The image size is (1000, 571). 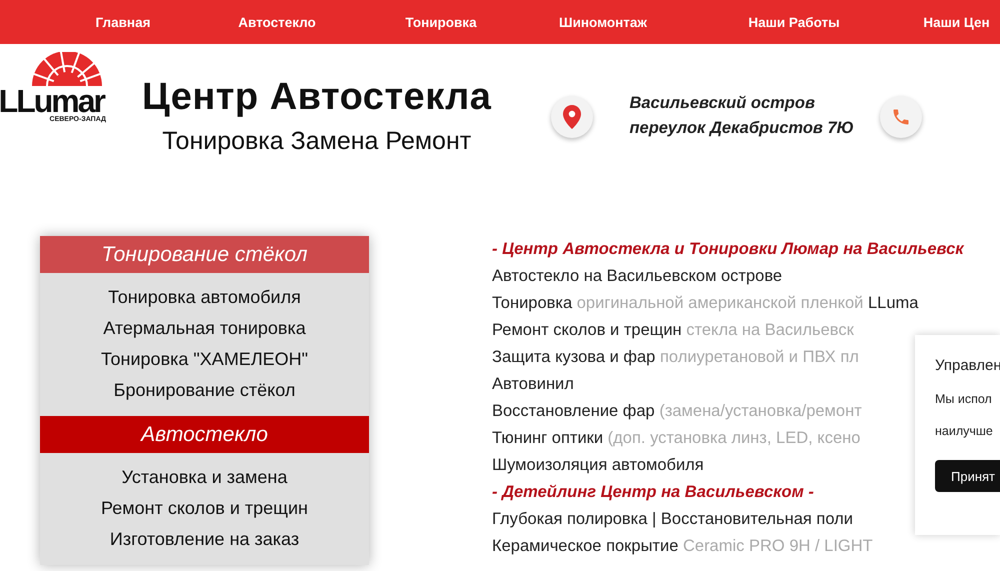 I want to click on menu-item: Изготовление на заказ, so click(x=205, y=539).